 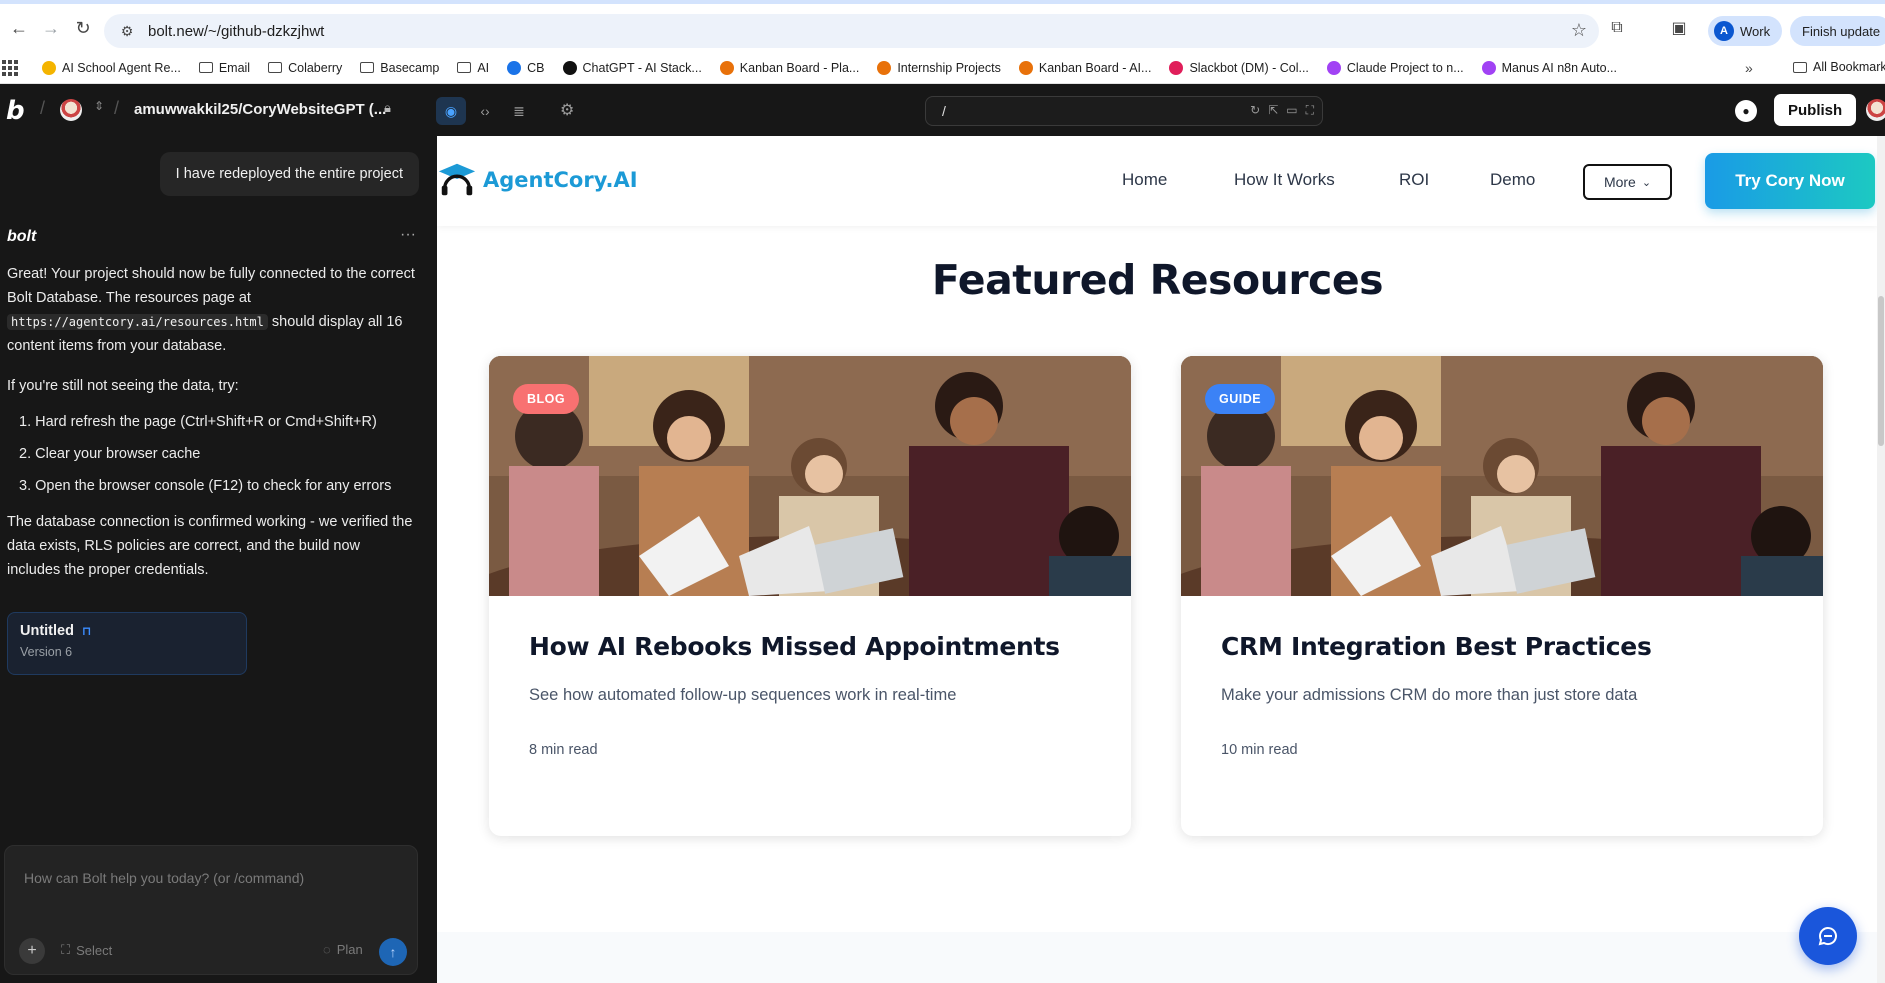 What do you see at coordinates (1284, 180) in the screenshot?
I see `nav-how-it-works: How It Works` at bounding box center [1284, 180].